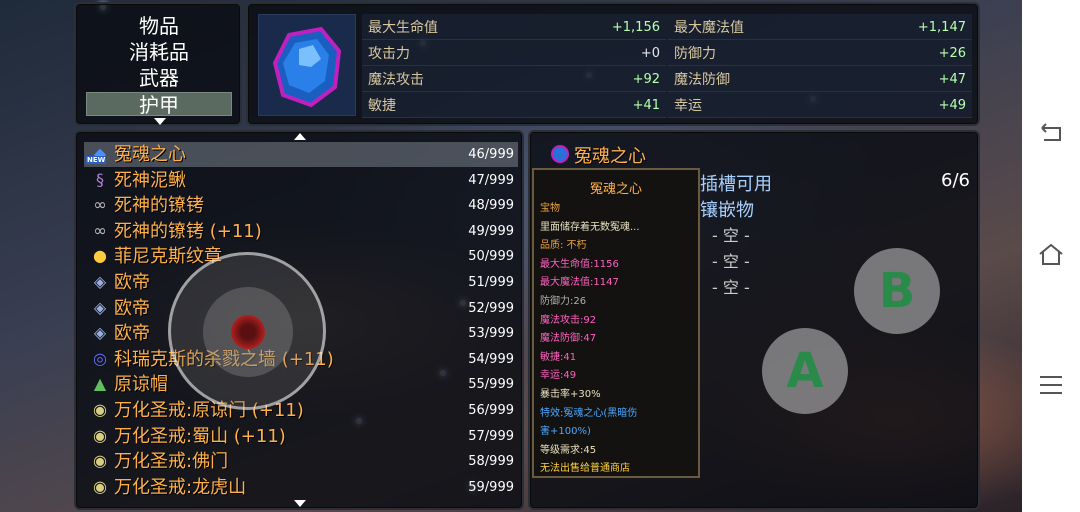 The height and width of the screenshot is (512, 1080). What do you see at coordinates (301, 256) in the screenshot?
I see `inventory-item-row: ● 菲尼克斯纹章 50/999` at bounding box center [301, 256].